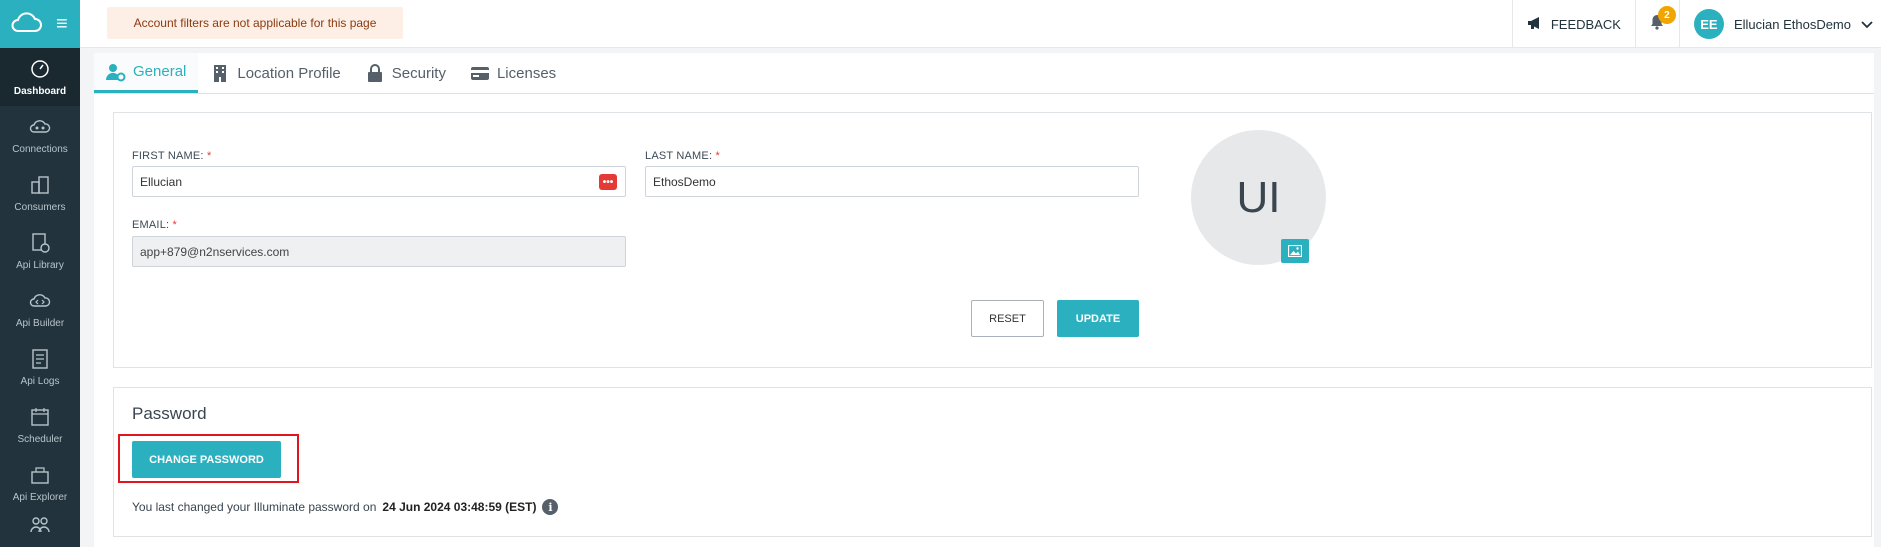  Describe the element at coordinates (1867, 24) in the screenshot. I see `chevron-down-icon` at that location.